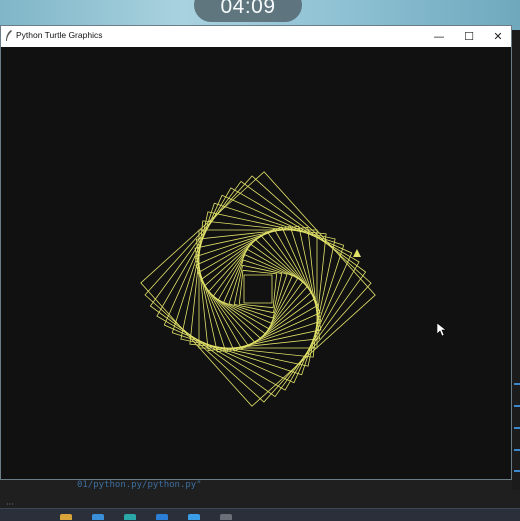 The height and width of the screenshot is (521, 520). I want to click on clock-overlay: 04:09, so click(248, 11).